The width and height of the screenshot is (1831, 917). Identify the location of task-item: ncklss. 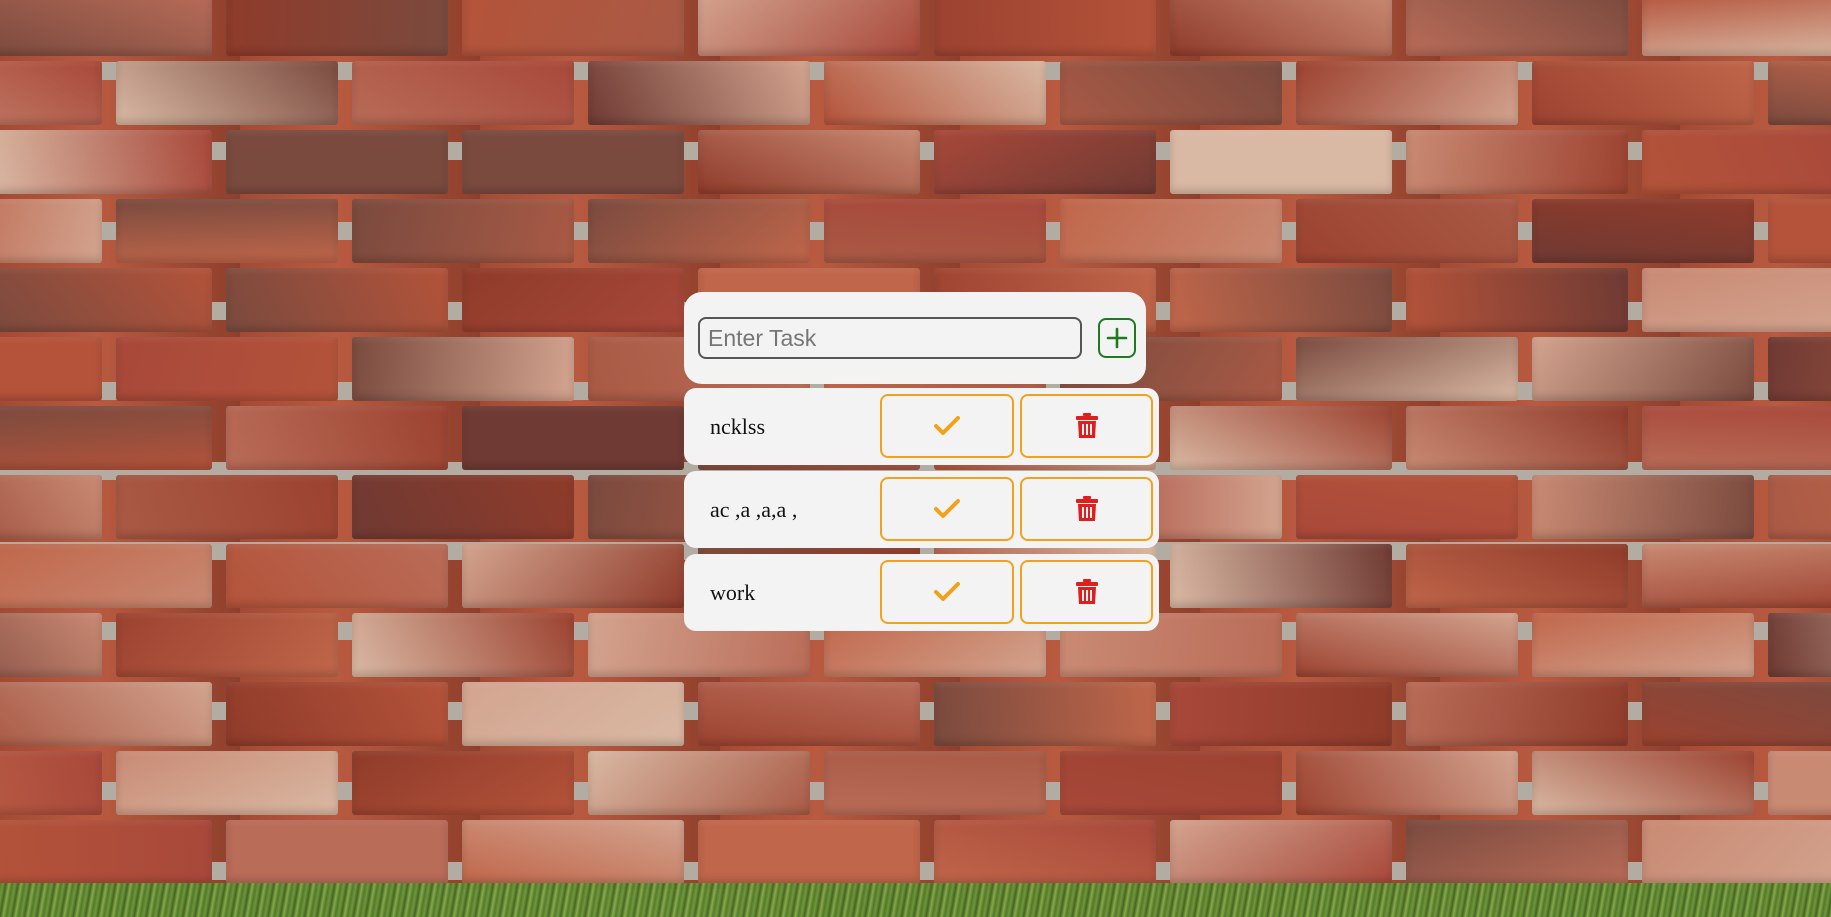
(921, 426).